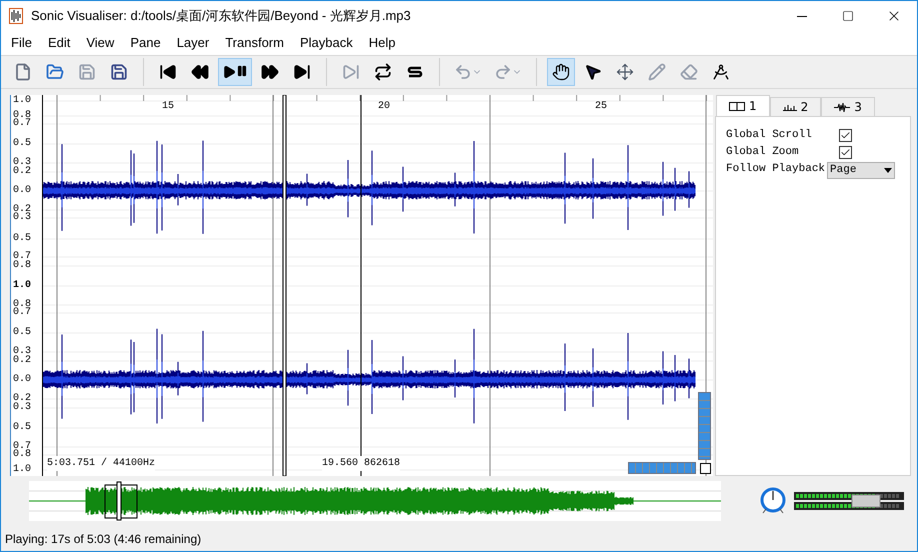  I want to click on new-file-icon, so click(23, 72).